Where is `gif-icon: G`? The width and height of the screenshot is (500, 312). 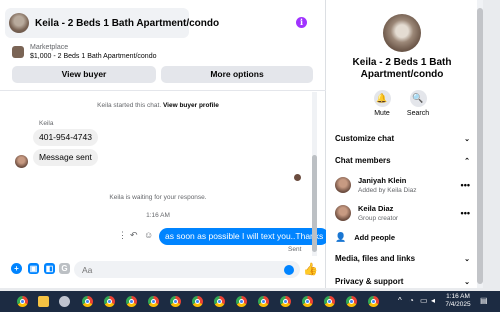
gif-icon: G is located at coordinates (64, 268).